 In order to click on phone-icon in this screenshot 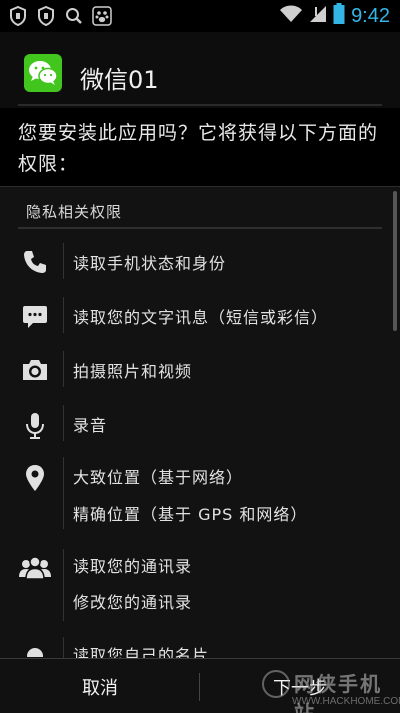, I will do `click(35, 262)`.